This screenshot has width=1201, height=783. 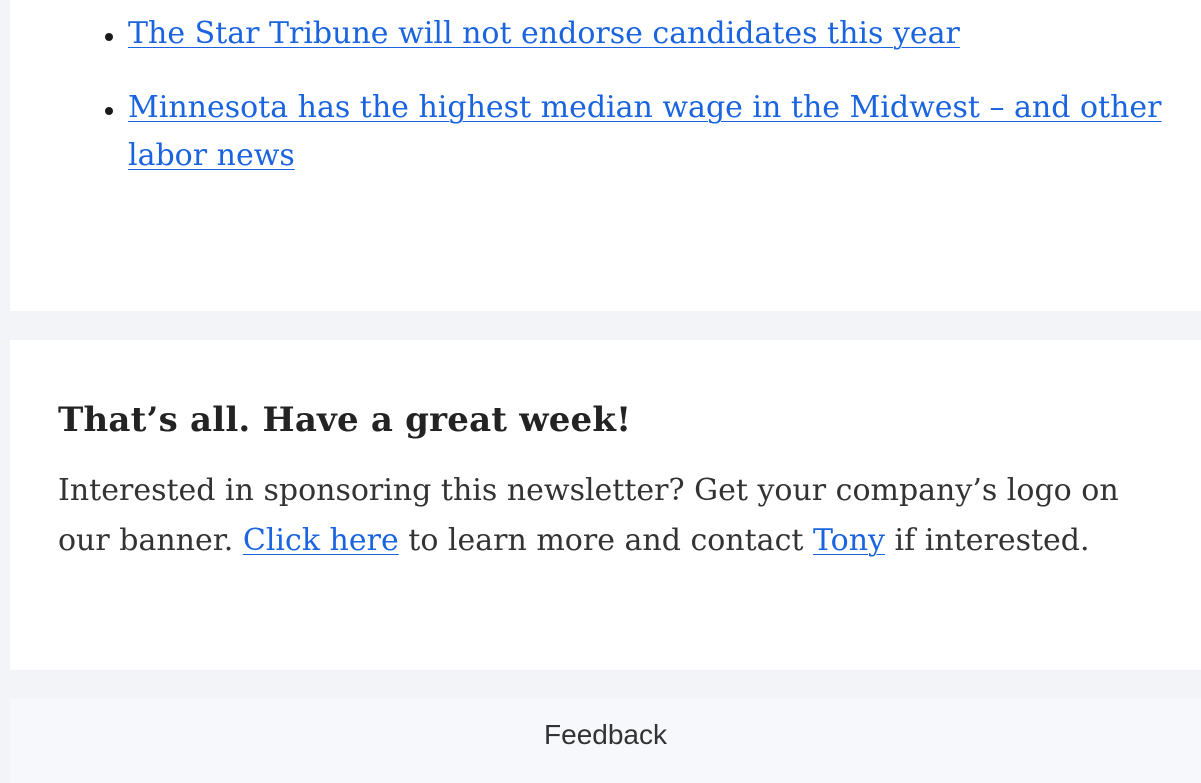 I want to click on sponsorship-middle: to learn more and contact, so click(x=606, y=540).